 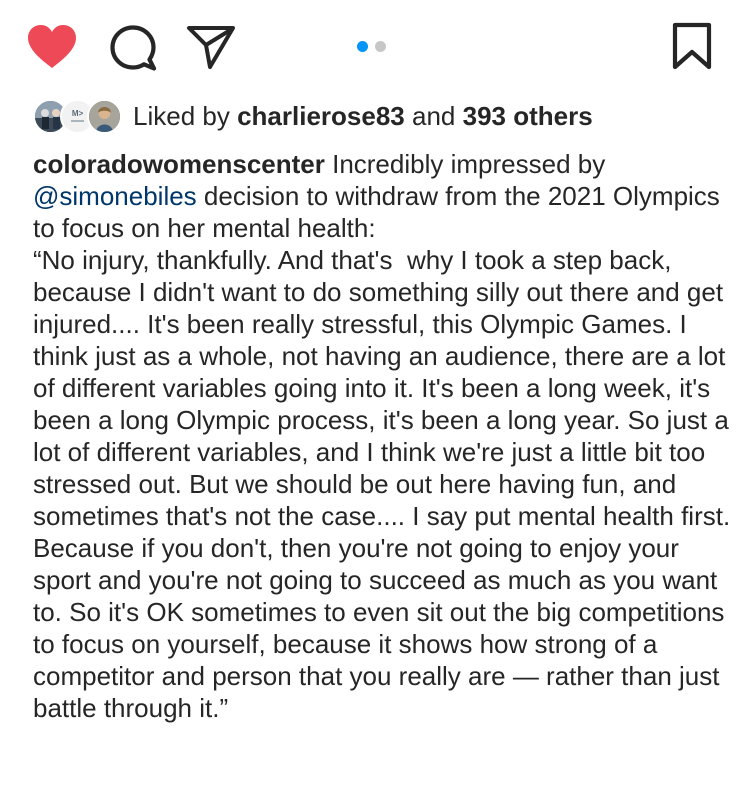 I want to click on likes-row: M> Liked by charlierose83 and 393 others, so click(x=383, y=116).